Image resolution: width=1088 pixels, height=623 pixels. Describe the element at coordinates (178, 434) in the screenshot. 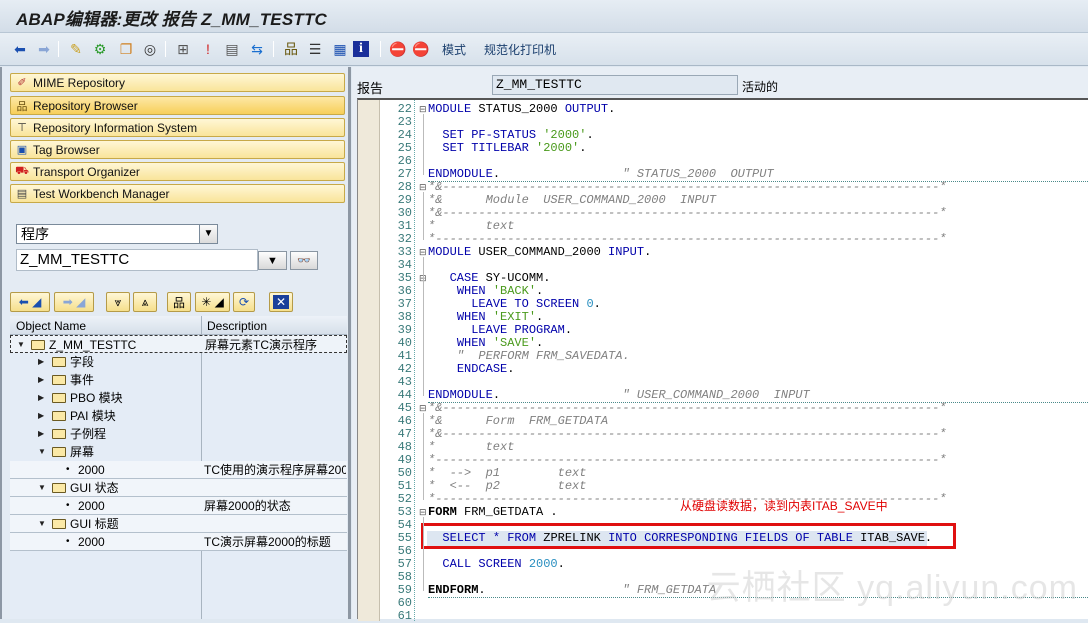

I see `tree-row: ▶ 子例程` at that location.